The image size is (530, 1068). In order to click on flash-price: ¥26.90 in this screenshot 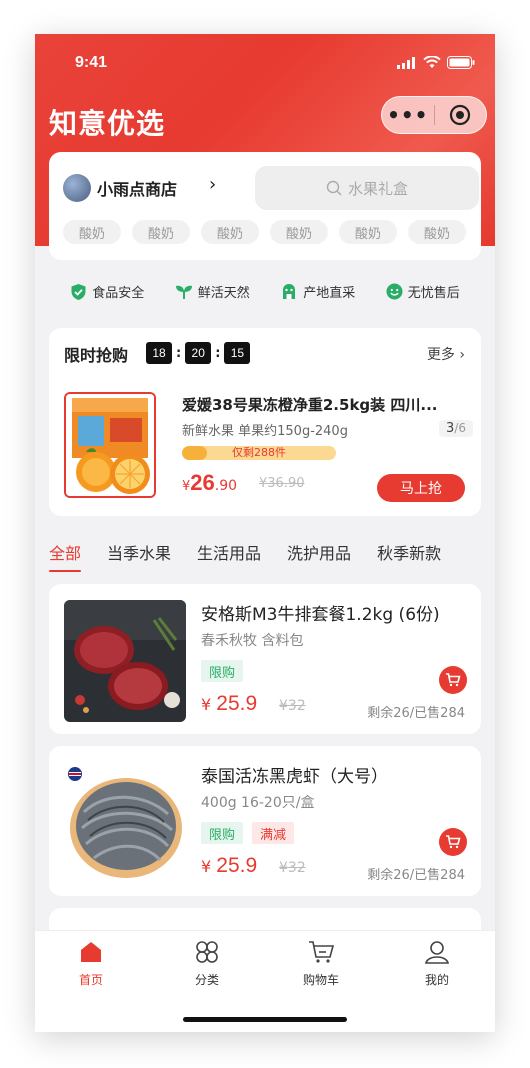, I will do `click(209, 483)`.